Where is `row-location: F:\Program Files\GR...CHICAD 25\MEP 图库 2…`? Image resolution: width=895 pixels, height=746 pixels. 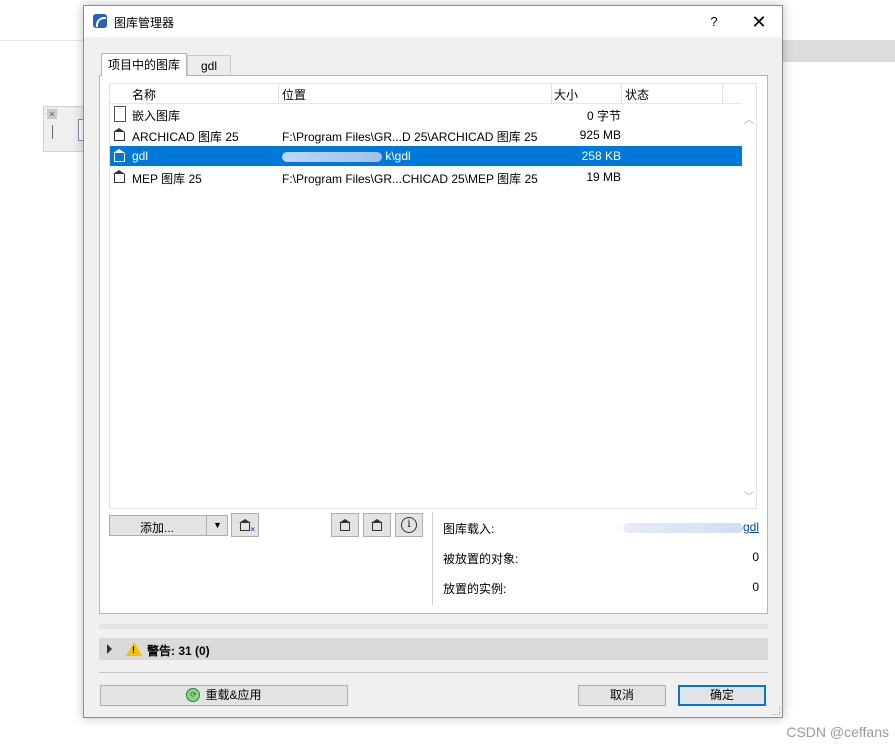 row-location: F:\Program Files\GR...CHICAD 25\MEP 图库 2… is located at coordinates (410, 179).